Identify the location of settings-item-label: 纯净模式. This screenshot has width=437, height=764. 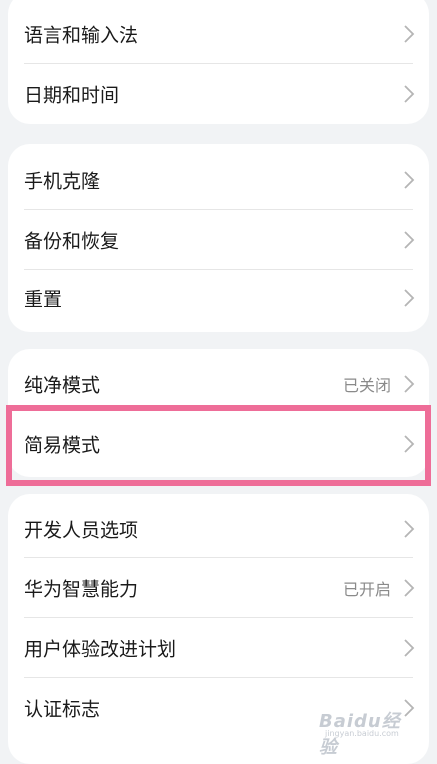
(62, 385).